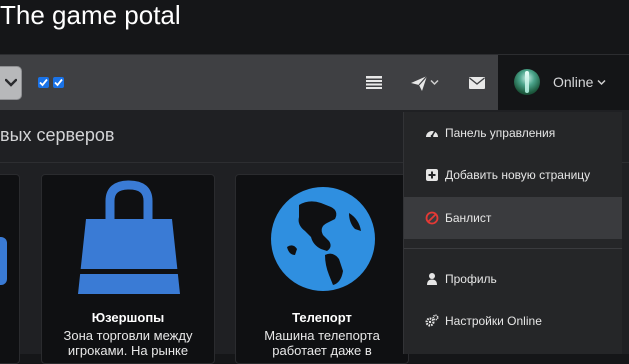 The height and width of the screenshot is (364, 629). I want to click on menu-item-label: Панель управления, so click(500, 133).